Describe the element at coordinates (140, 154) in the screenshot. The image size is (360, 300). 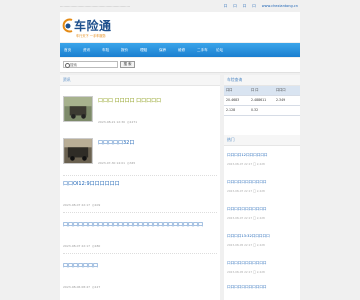
I see `article-item: 口口口口口32口 2023-07-30 14:01 ◎345` at that location.